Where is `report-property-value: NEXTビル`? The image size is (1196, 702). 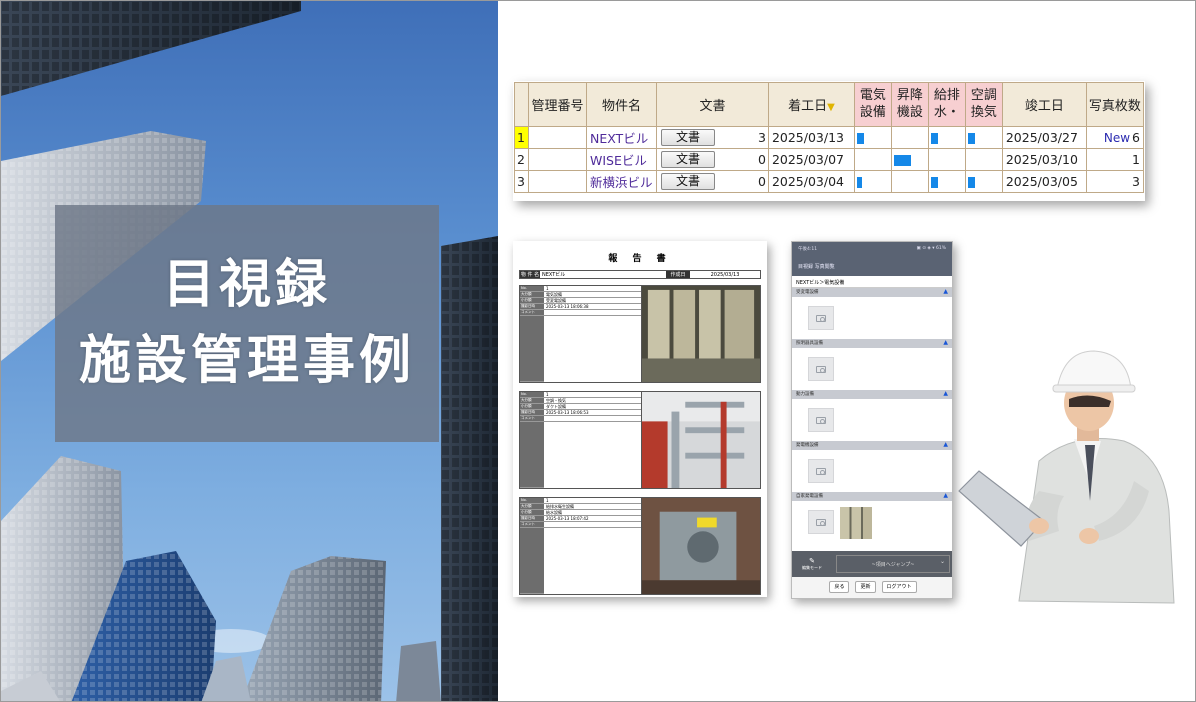
report-property-value: NEXTビル is located at coordinates (554, 275).